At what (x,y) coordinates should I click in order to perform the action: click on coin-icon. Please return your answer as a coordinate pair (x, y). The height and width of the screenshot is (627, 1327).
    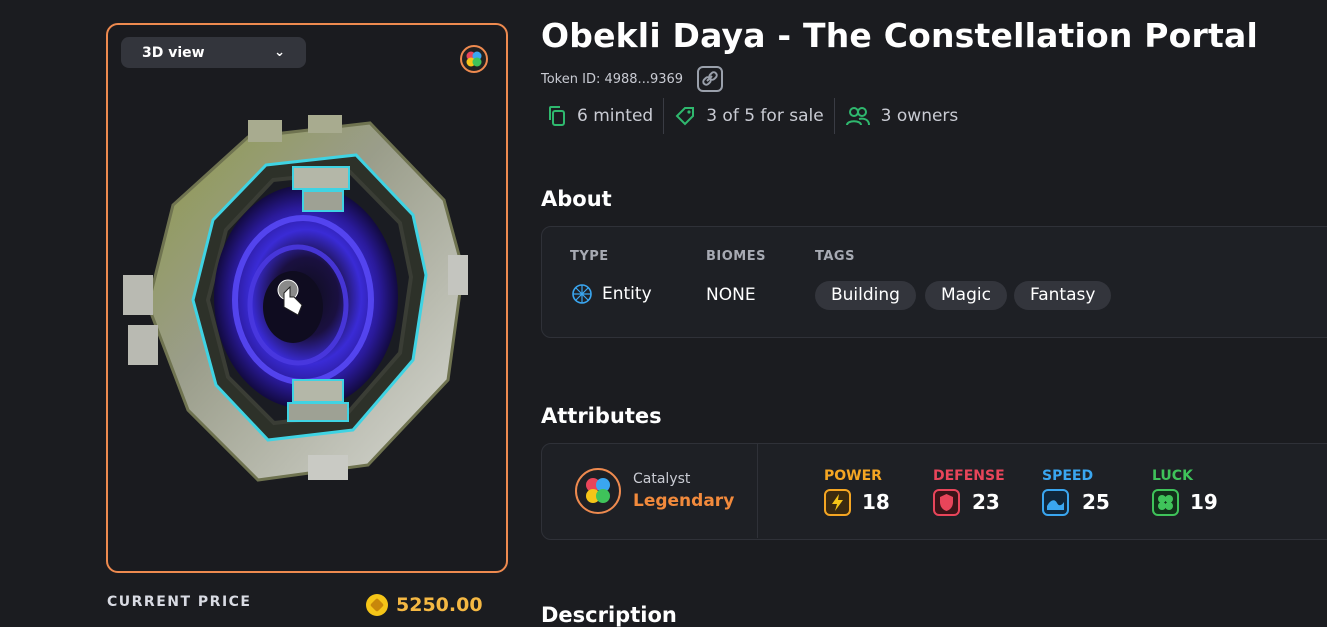
    Looking at the image, I should click on (377, 605).